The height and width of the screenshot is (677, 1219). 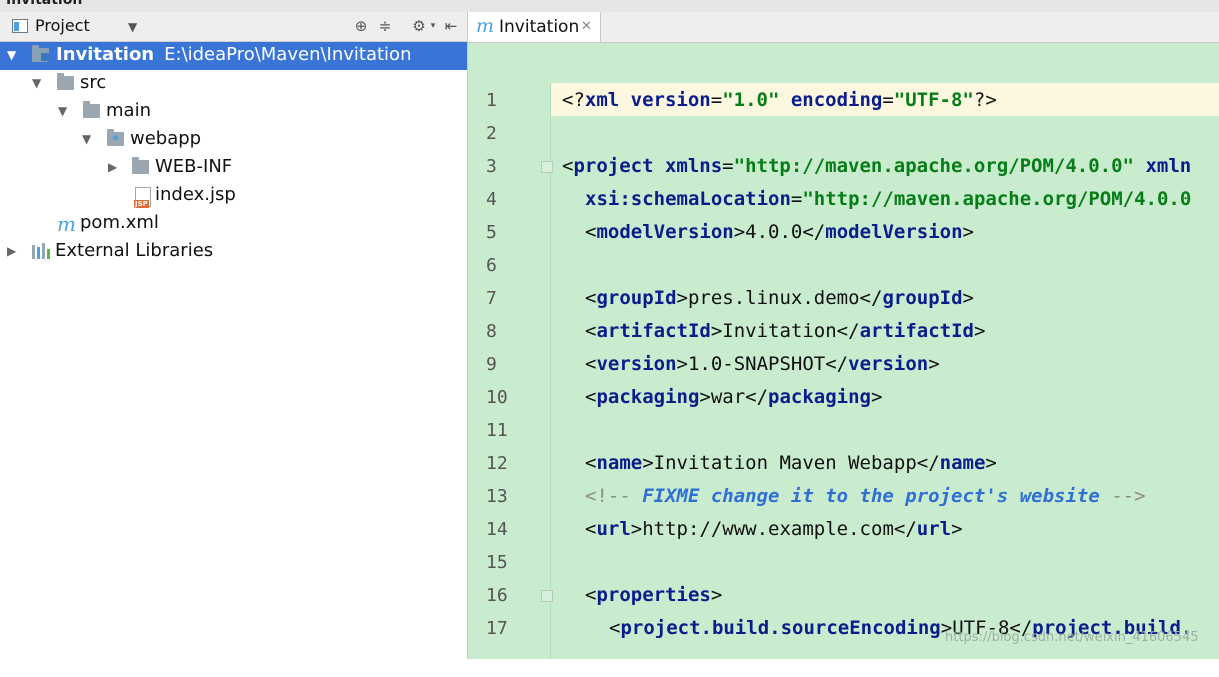 What do you see at coordinates (491, 199) in the screenshot?
I see `line-number: 4` at bounding box center [491, 199].